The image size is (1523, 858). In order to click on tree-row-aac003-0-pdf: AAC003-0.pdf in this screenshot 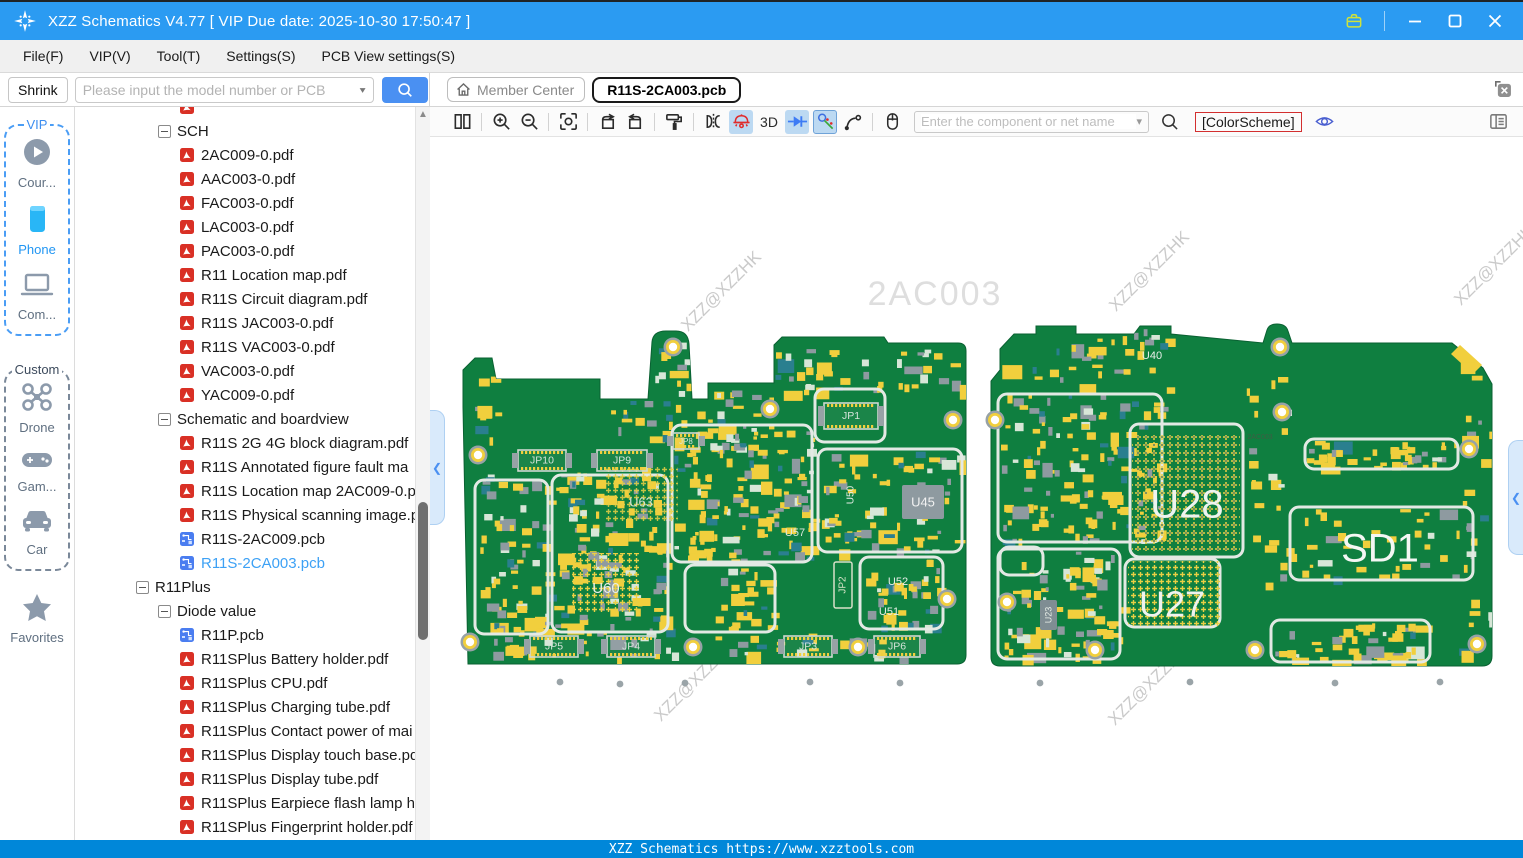, I will do `click(245, 179)`.